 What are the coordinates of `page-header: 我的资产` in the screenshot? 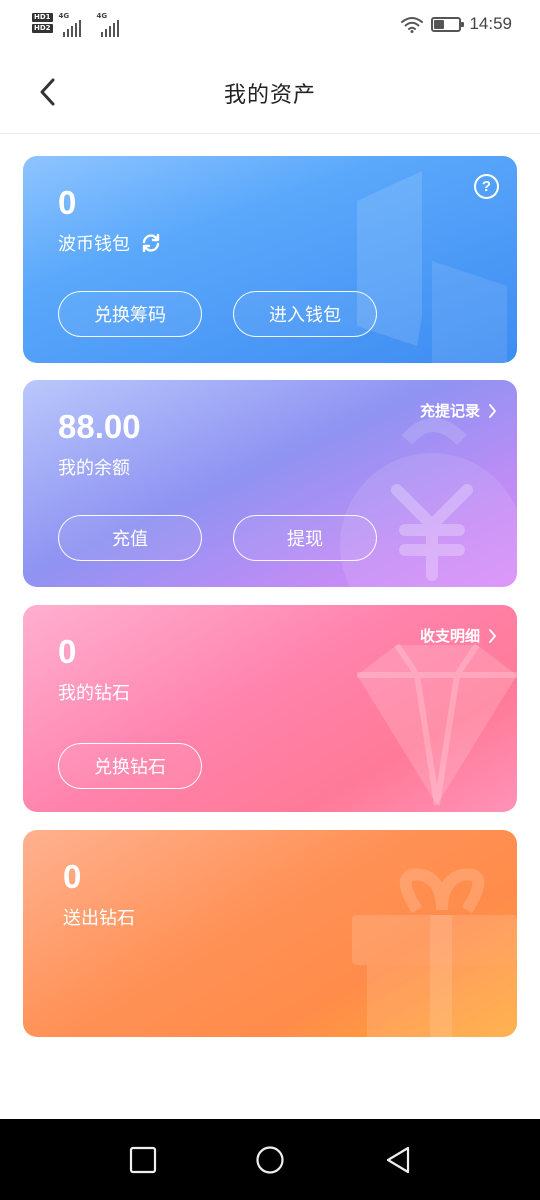 It's located at (270, 93).